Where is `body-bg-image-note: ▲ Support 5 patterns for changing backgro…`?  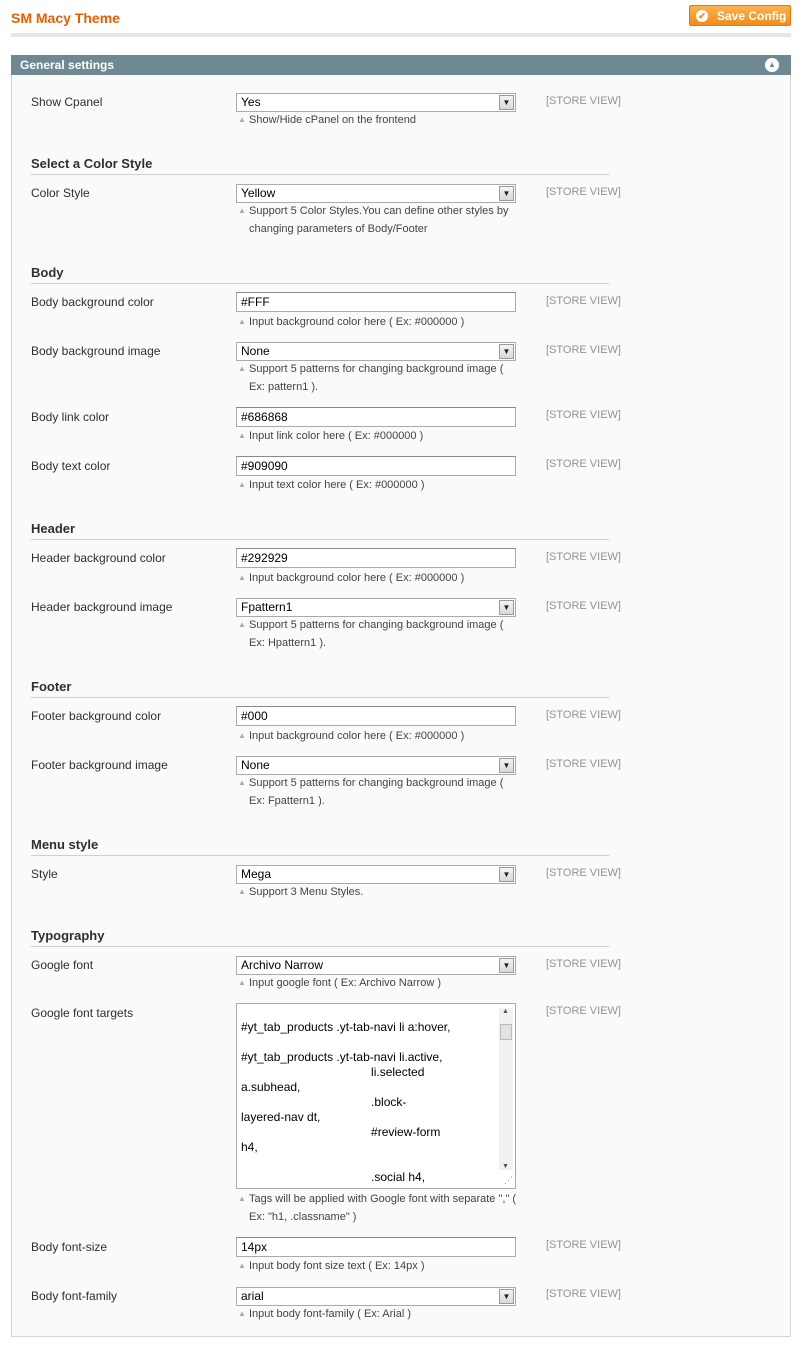
body-bg-image-note: ▲ Support 5 patterns for changing backgro… is located at coordinates (383, 378).